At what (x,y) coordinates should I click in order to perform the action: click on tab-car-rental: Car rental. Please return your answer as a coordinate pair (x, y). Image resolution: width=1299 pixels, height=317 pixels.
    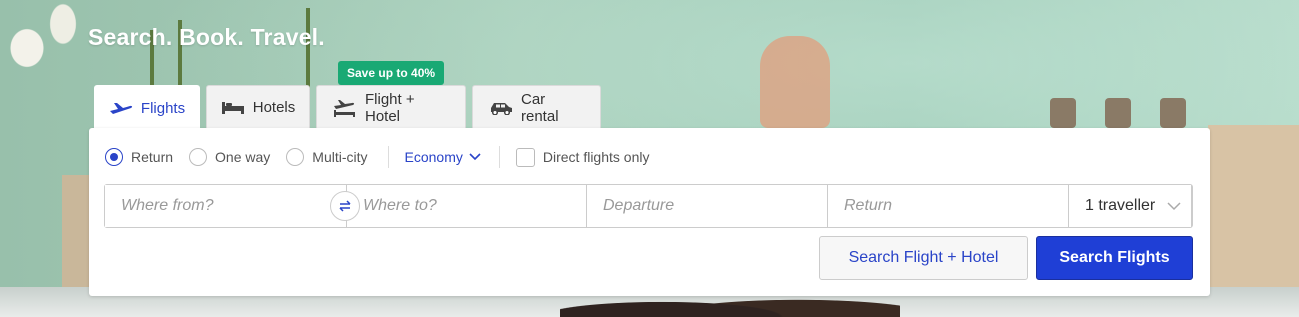
    Looking at the image, I should click on (536, 107).